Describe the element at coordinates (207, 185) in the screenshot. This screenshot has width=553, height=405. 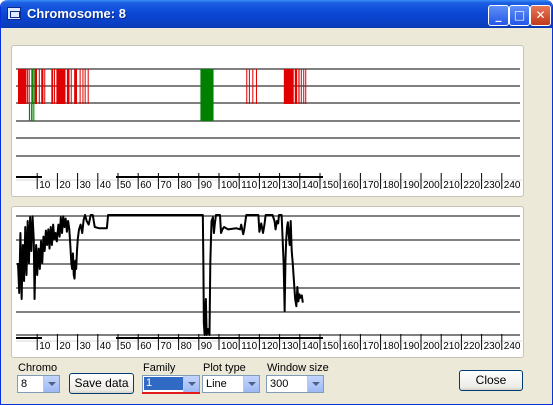
I see `tick-label: 90` at that location.